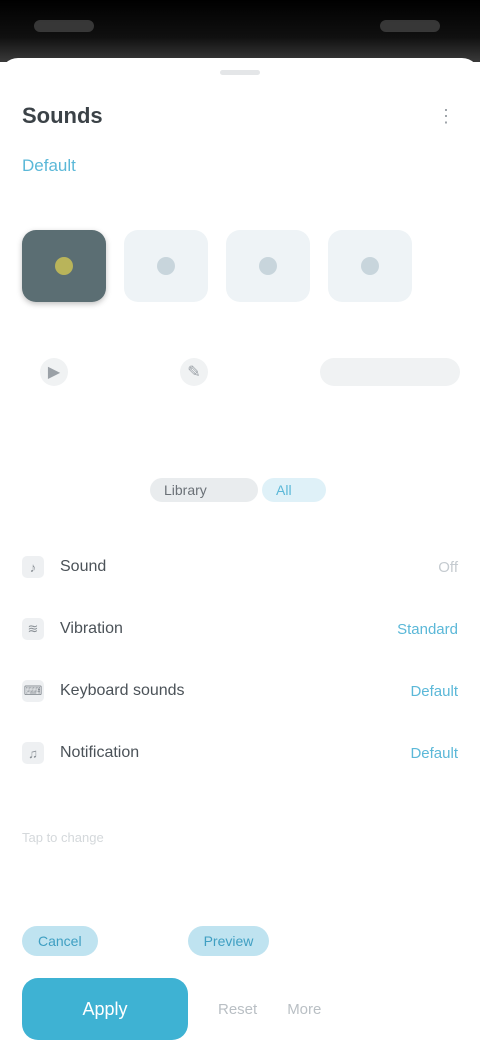 The width and height of the screenshot is (480, 1040). I want to click on keyboard-icon: ⌨, so click(33, 691).